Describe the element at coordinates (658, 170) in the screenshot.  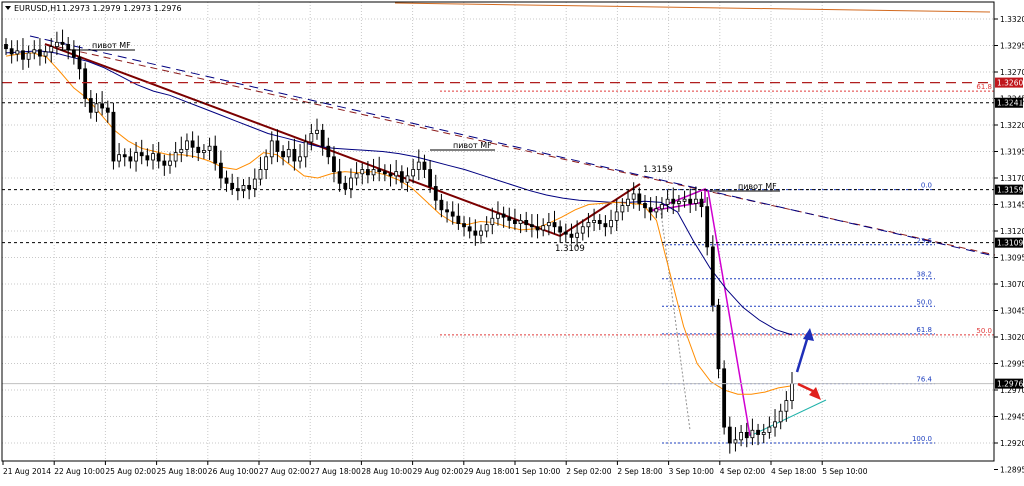
I see `swing-high-label: 1.3159` at that location.